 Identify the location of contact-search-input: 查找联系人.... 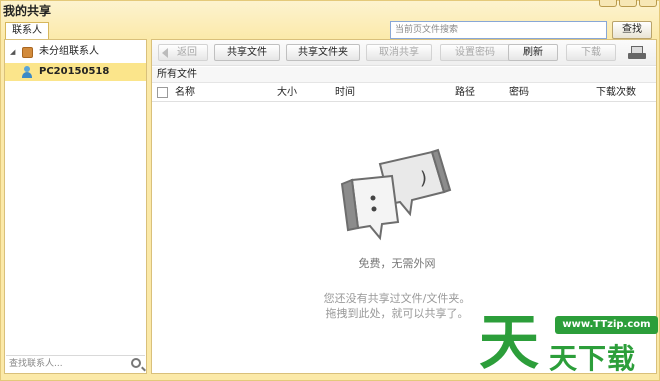
(75, 364).